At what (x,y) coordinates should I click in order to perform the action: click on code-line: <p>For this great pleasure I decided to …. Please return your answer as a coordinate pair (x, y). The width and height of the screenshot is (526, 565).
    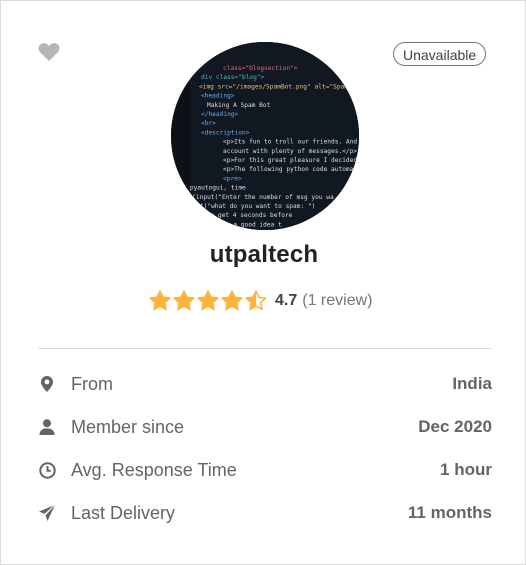
    Looking at the image, I should click on (291, 160).